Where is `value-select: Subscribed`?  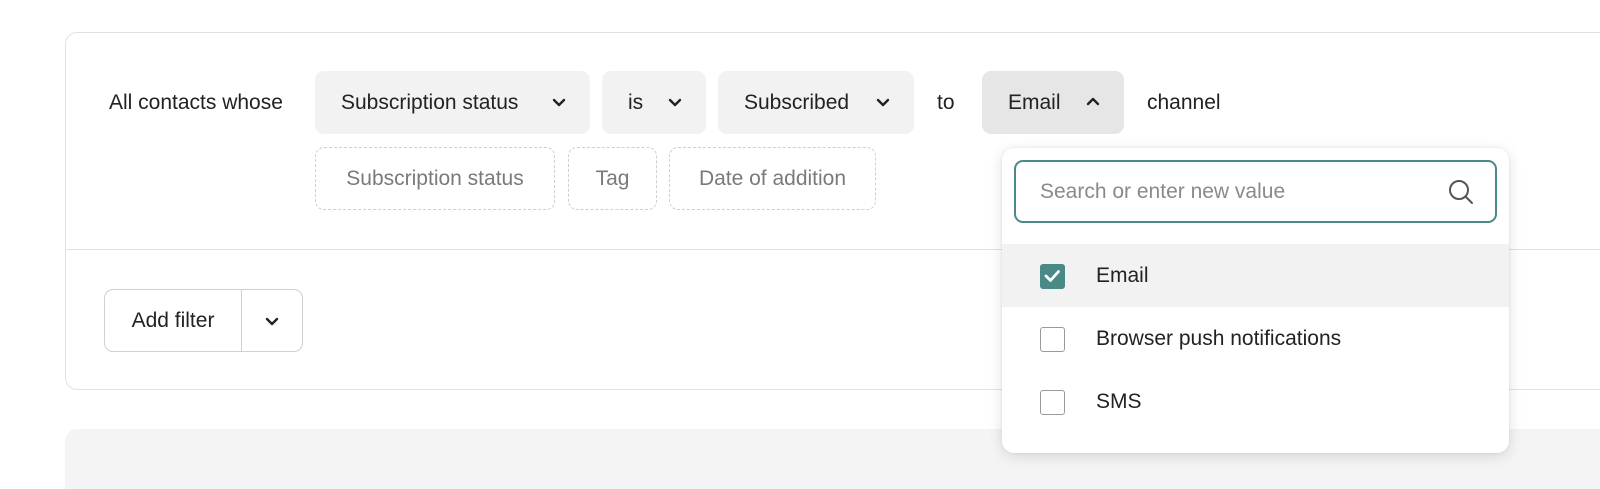
value-select: Subscribed is located at coordinates (816, 102).